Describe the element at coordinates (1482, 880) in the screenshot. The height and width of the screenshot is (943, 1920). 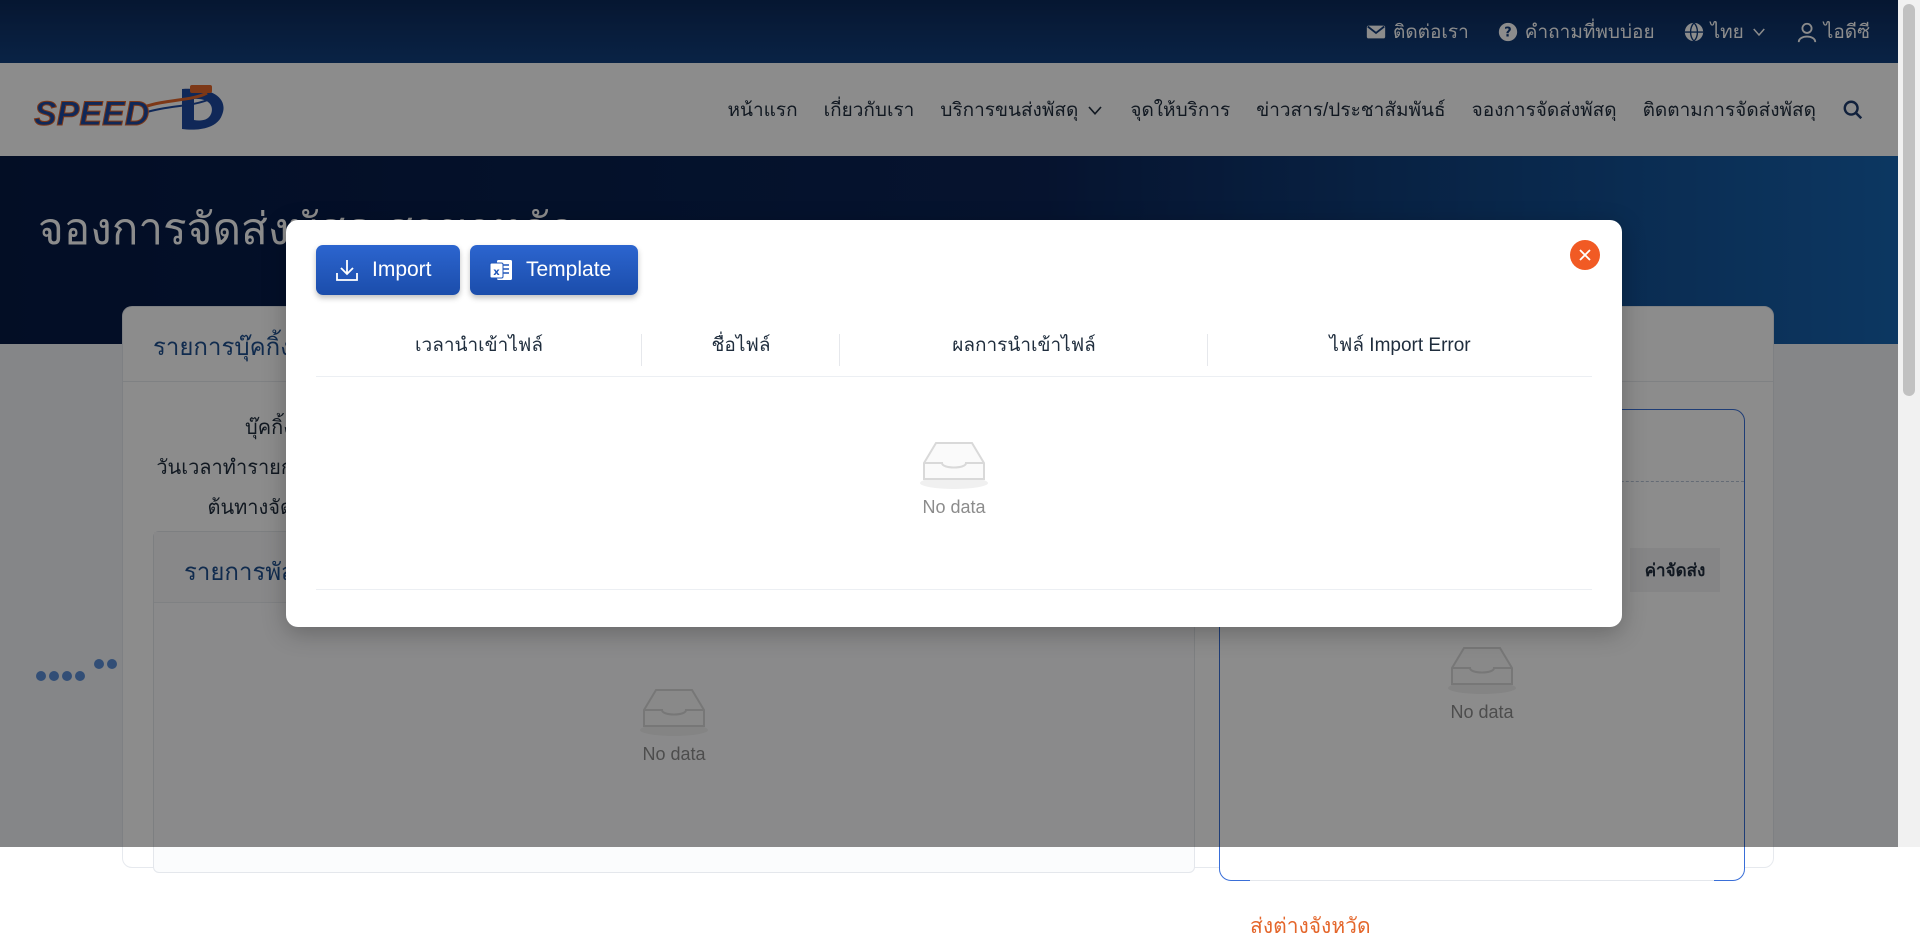
I see `divider` at that location.